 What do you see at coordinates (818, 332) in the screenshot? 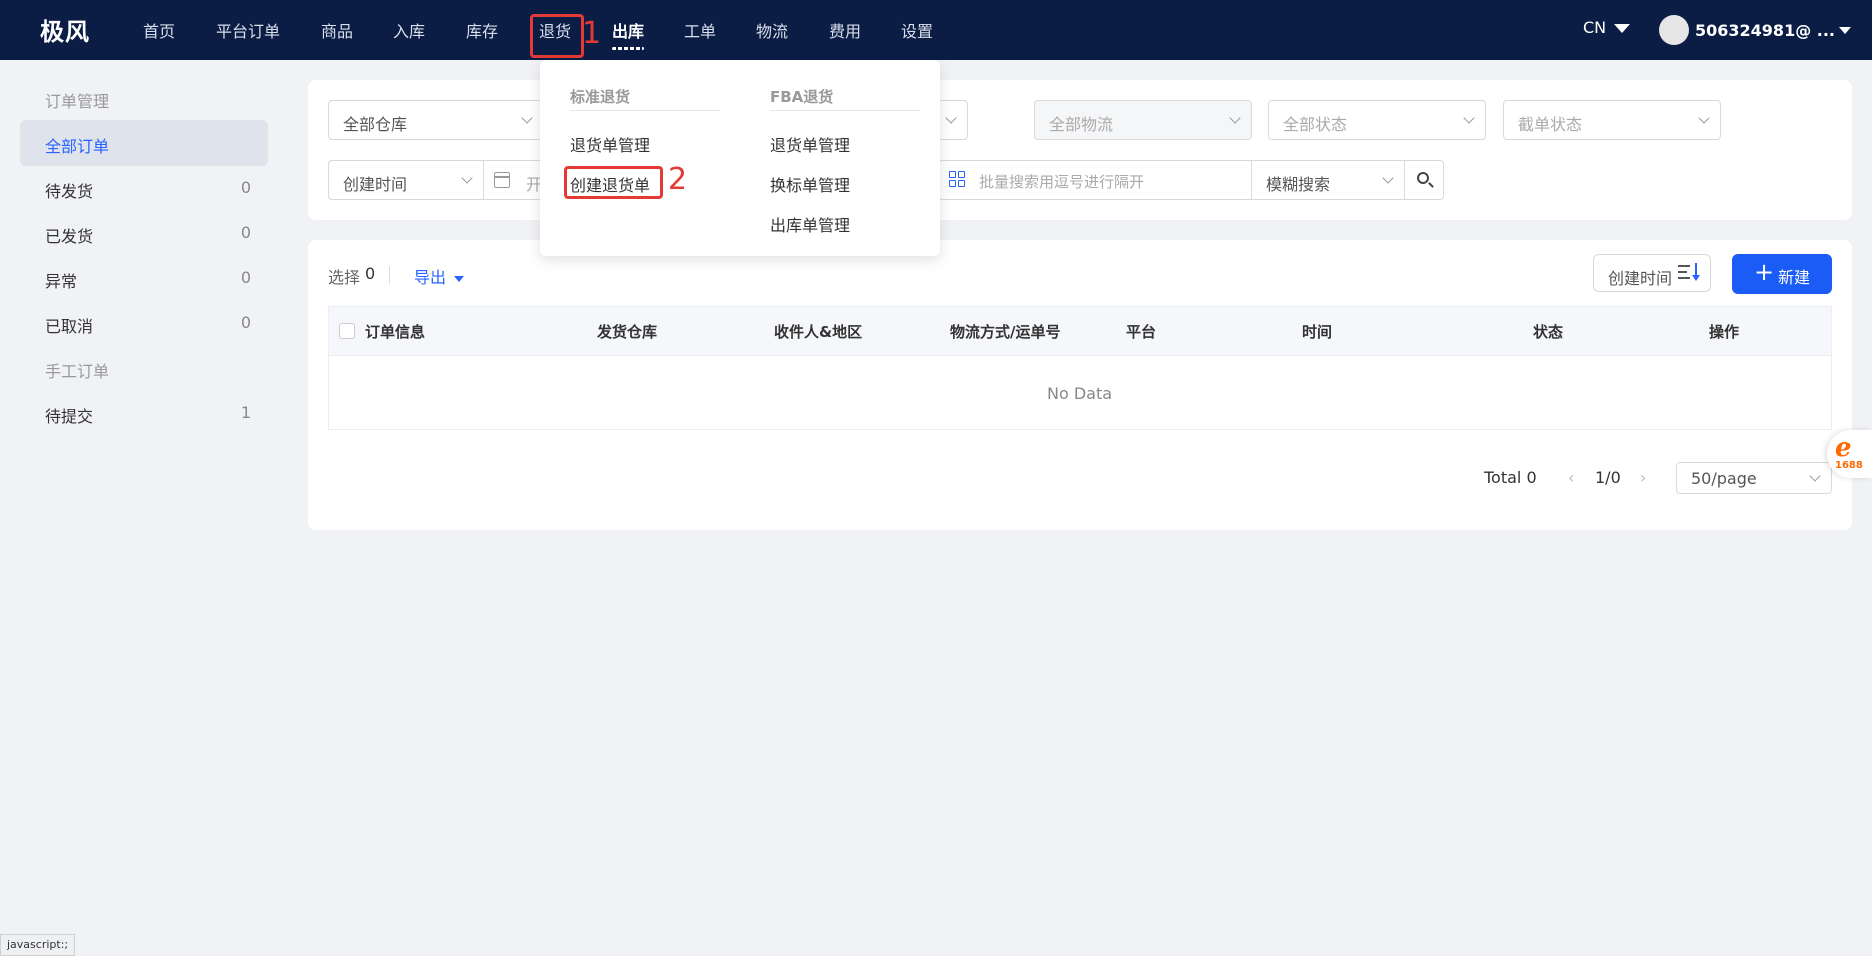
I see `column-recipient-region: 收件人&地区` at bounding box center [818, 332].